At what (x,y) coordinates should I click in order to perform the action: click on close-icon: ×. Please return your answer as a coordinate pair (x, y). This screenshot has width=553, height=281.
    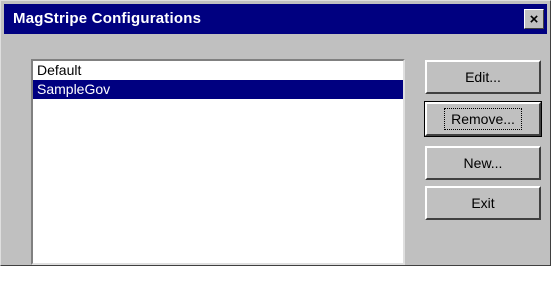
    Looking at the image, I should click on (534, 19).